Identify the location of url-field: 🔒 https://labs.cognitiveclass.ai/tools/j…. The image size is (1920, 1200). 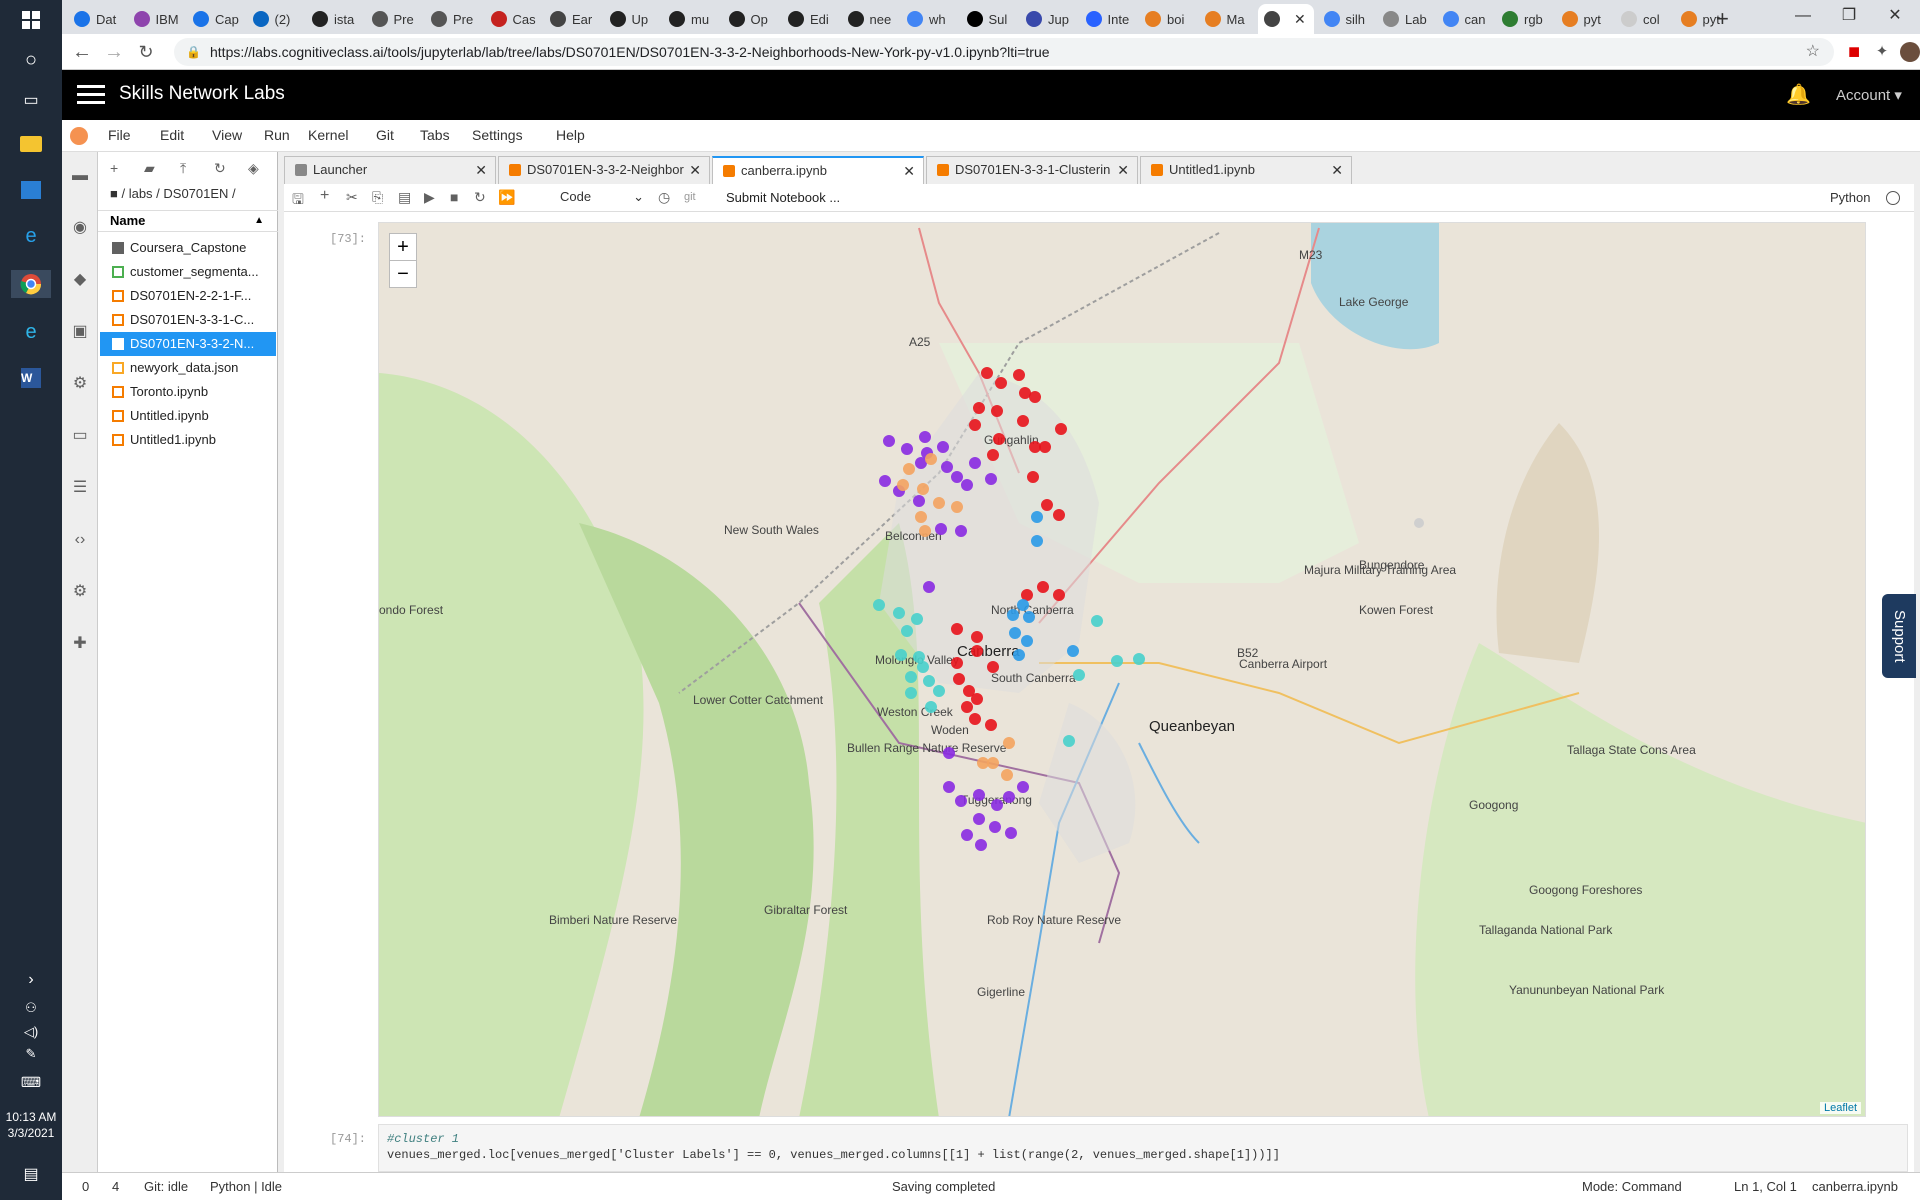
(1004, 52).